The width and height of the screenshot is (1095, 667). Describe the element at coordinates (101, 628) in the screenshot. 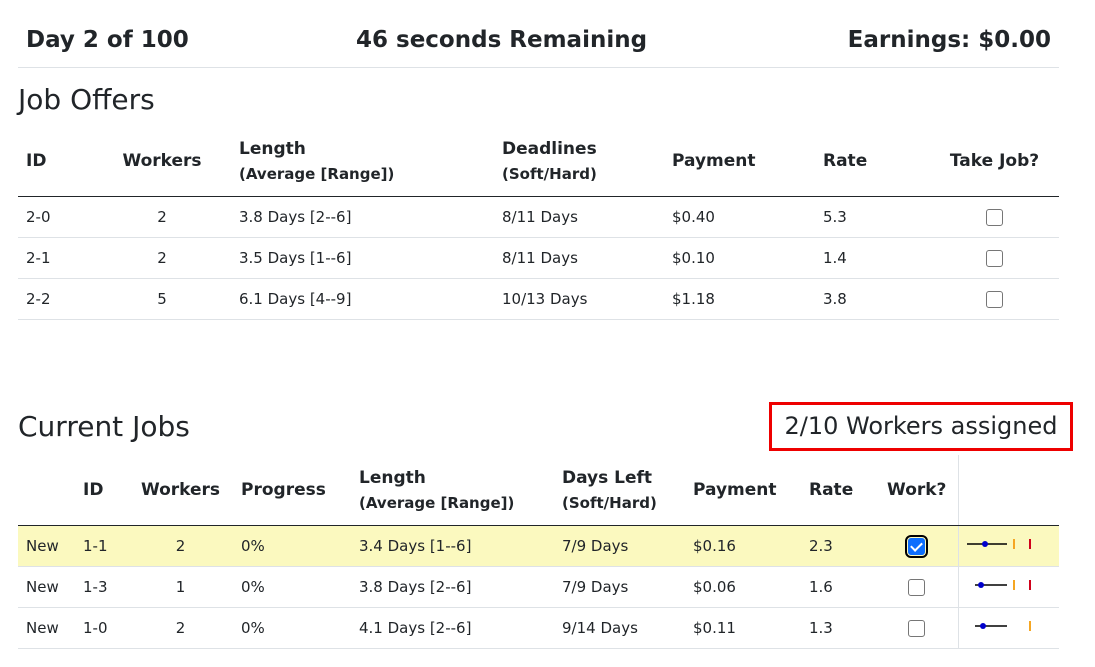

I see `job-id: 1-0` at that location.